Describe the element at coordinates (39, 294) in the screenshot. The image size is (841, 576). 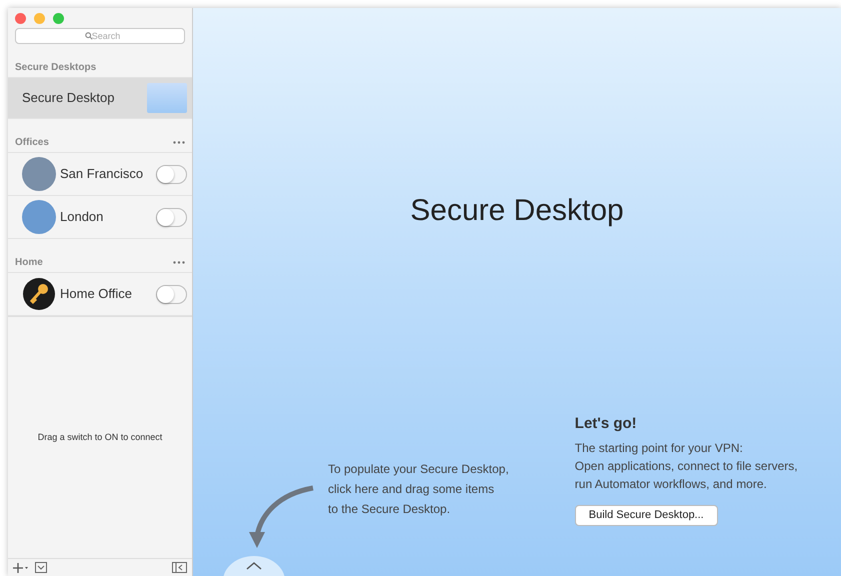
I see `key-icon` at that location.